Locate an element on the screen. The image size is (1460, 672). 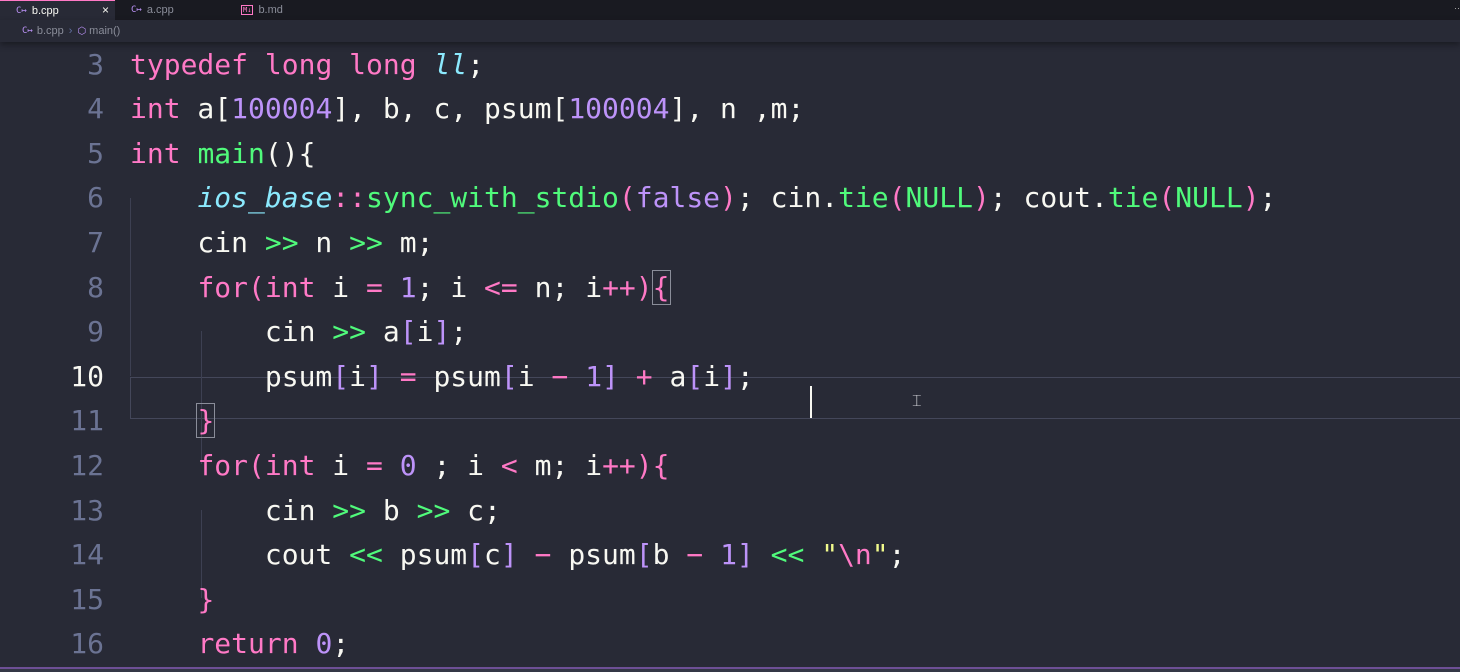
line-number: 5 is located at coordinates (95, 153).